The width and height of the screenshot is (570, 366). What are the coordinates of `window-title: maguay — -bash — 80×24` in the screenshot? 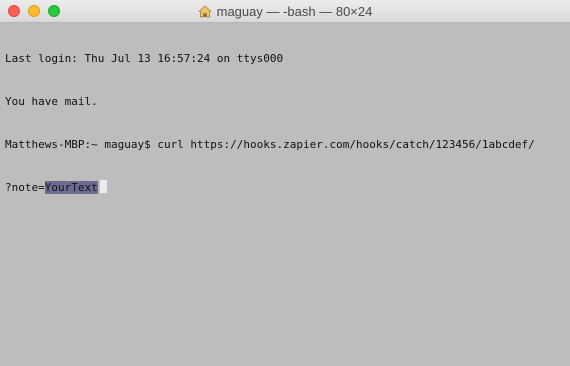 It's located at (285, 11).